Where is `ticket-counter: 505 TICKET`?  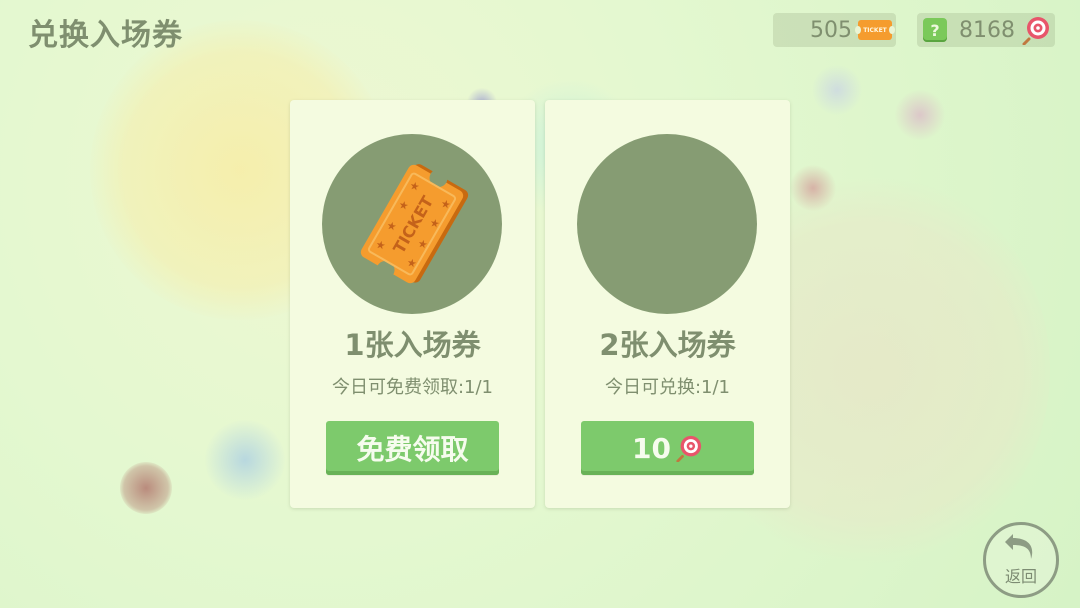
ticket-counter: 505 TICKET is located at coordinates (834, 30).